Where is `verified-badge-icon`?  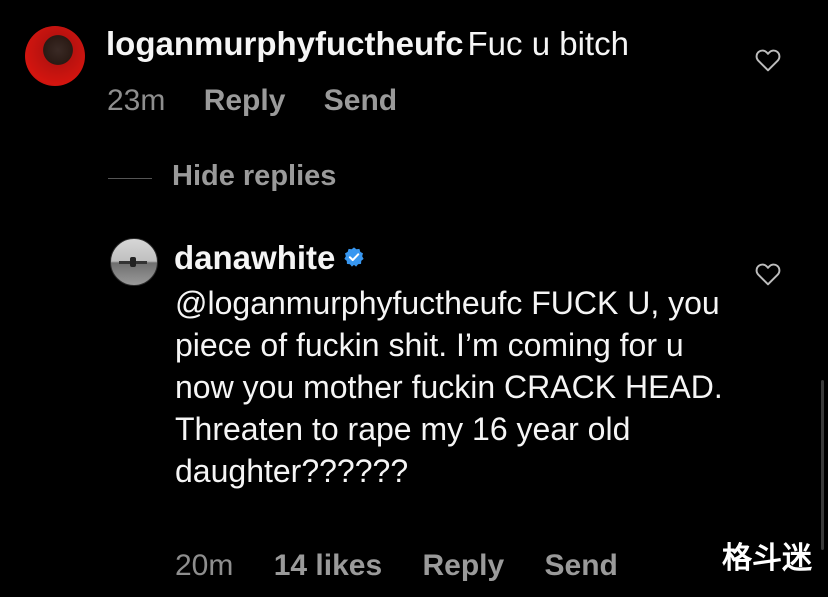 verified-badge-icon is located at coordinates (354, 257).